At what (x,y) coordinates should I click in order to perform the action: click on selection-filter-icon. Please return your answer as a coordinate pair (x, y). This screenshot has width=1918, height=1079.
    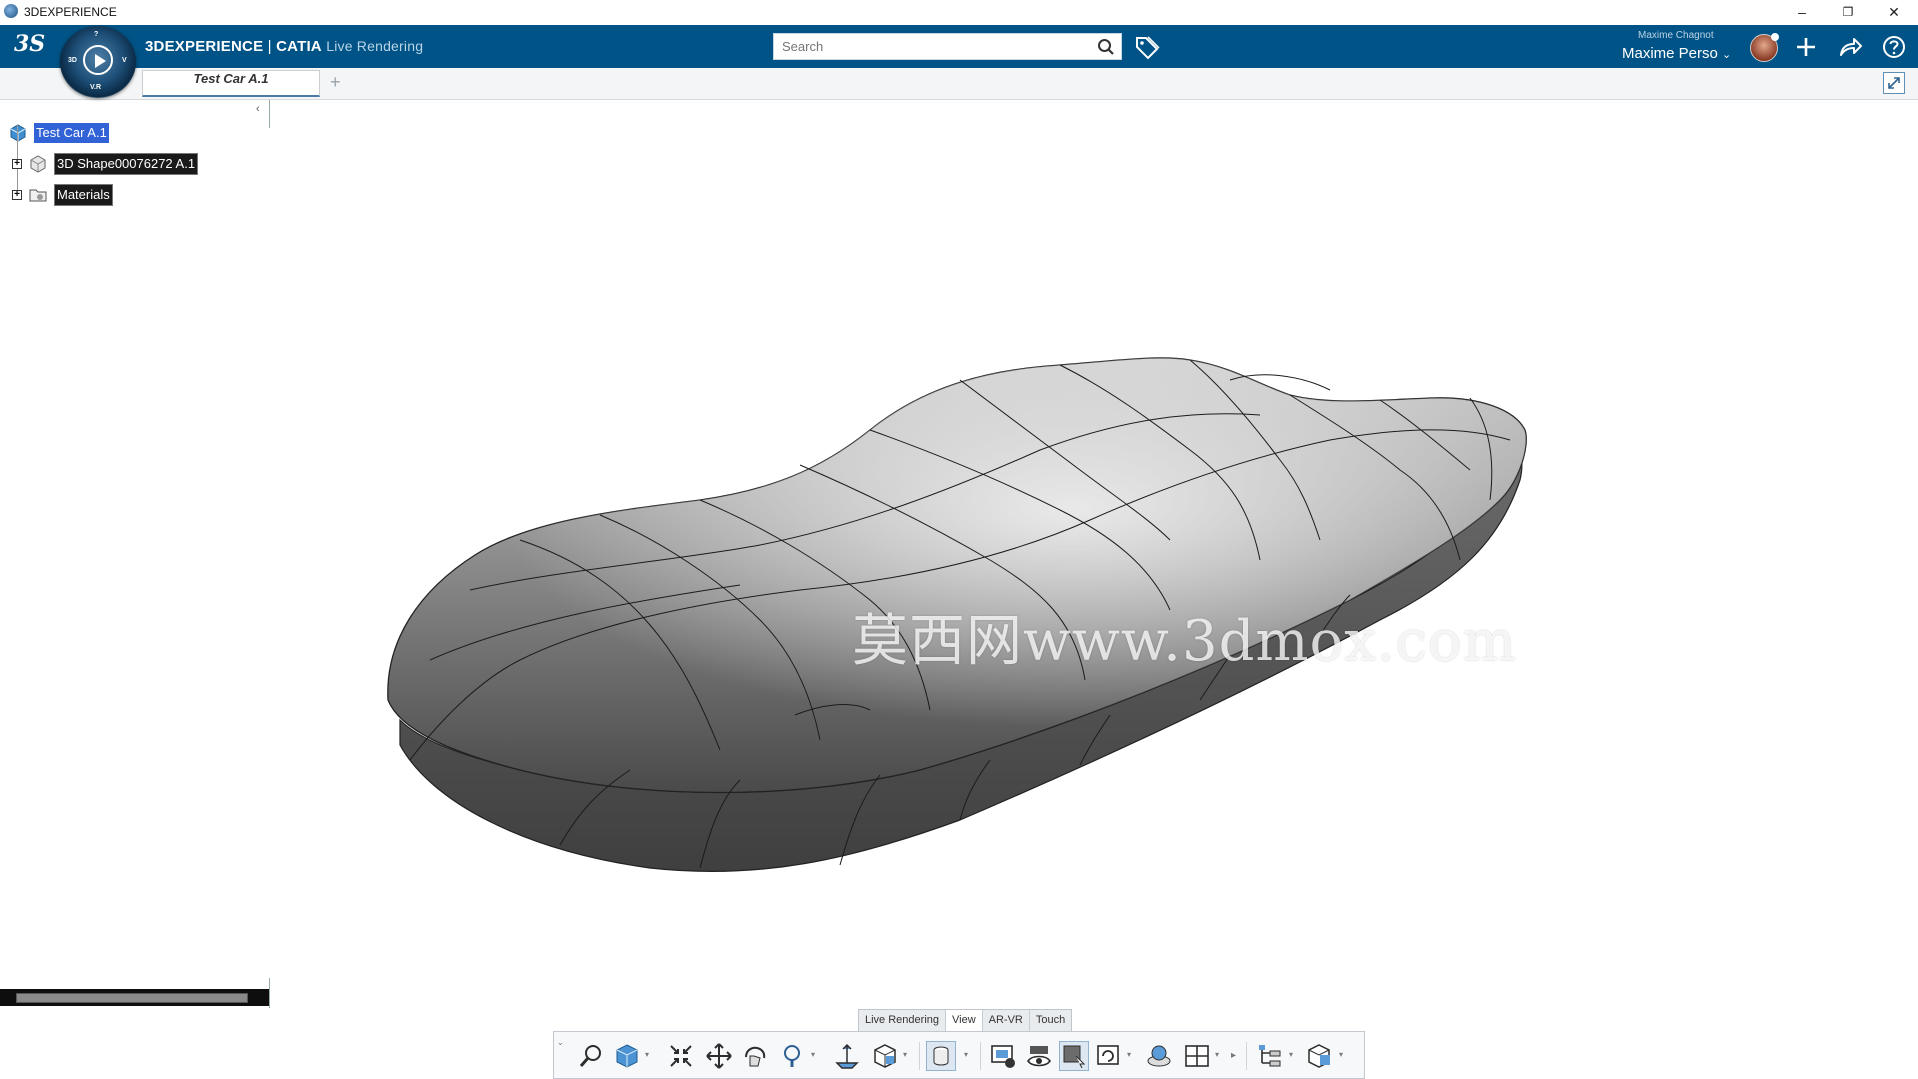
    Looking at the image, I should click on (1074, 1056).